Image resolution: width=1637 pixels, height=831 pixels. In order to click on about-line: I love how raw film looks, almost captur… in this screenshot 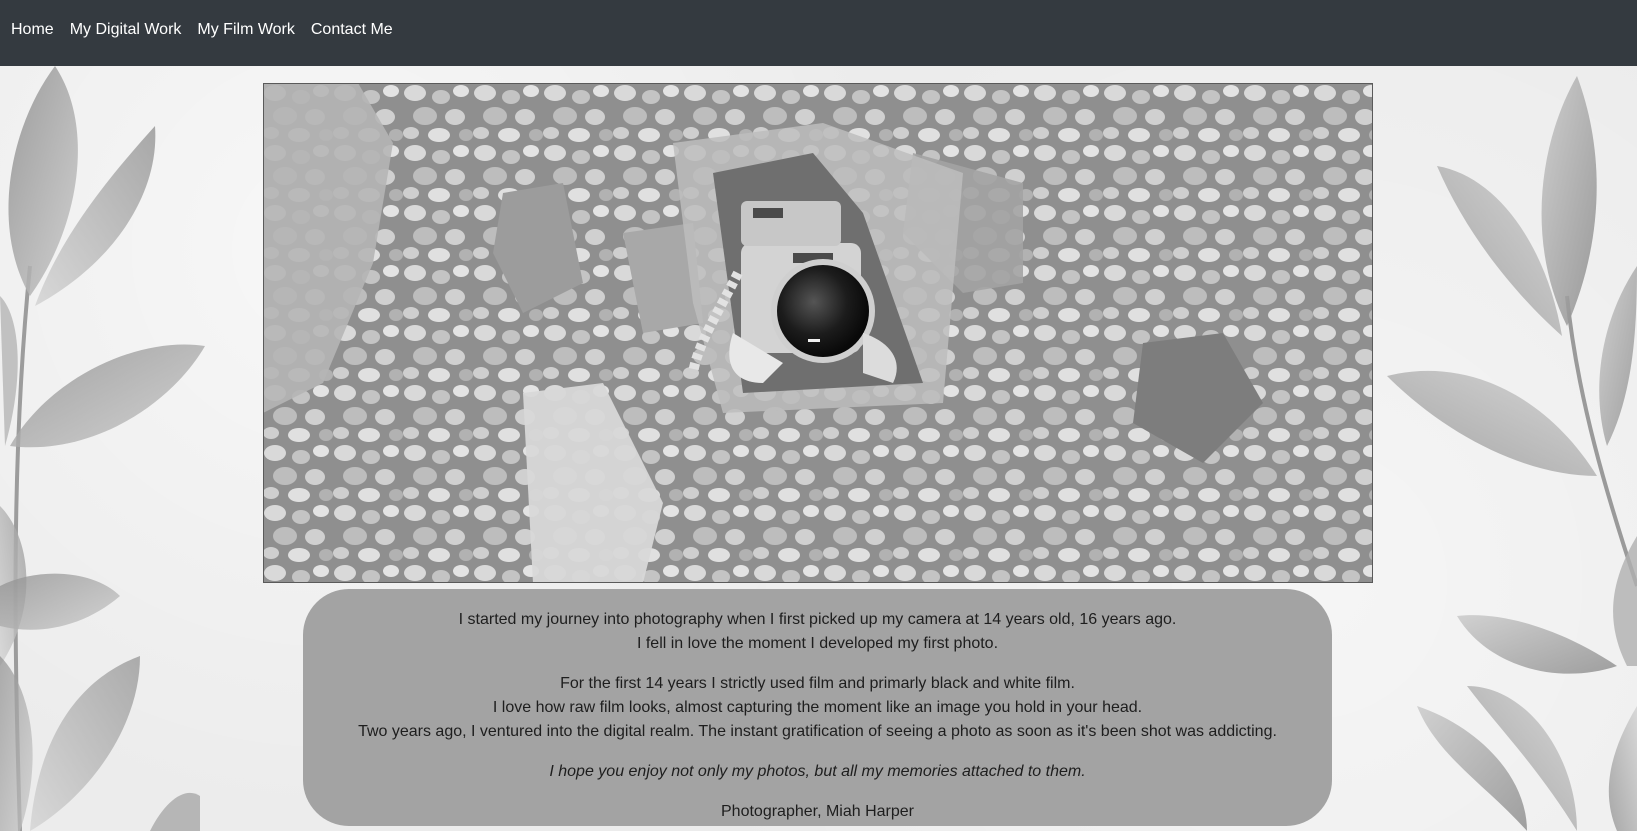, I will do `click(817, 707)`.